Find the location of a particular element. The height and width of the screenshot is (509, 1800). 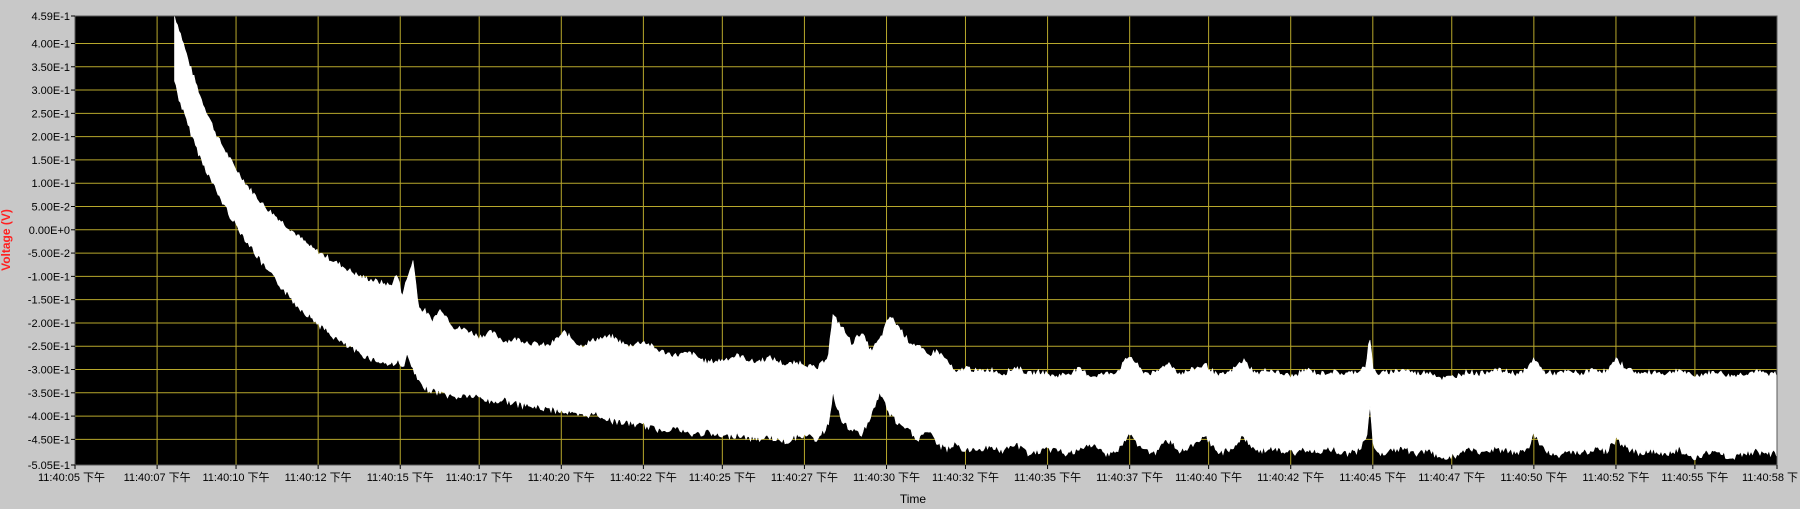

x-tick-label: 11:40:32 下午 is located at coordinates (965, 477).